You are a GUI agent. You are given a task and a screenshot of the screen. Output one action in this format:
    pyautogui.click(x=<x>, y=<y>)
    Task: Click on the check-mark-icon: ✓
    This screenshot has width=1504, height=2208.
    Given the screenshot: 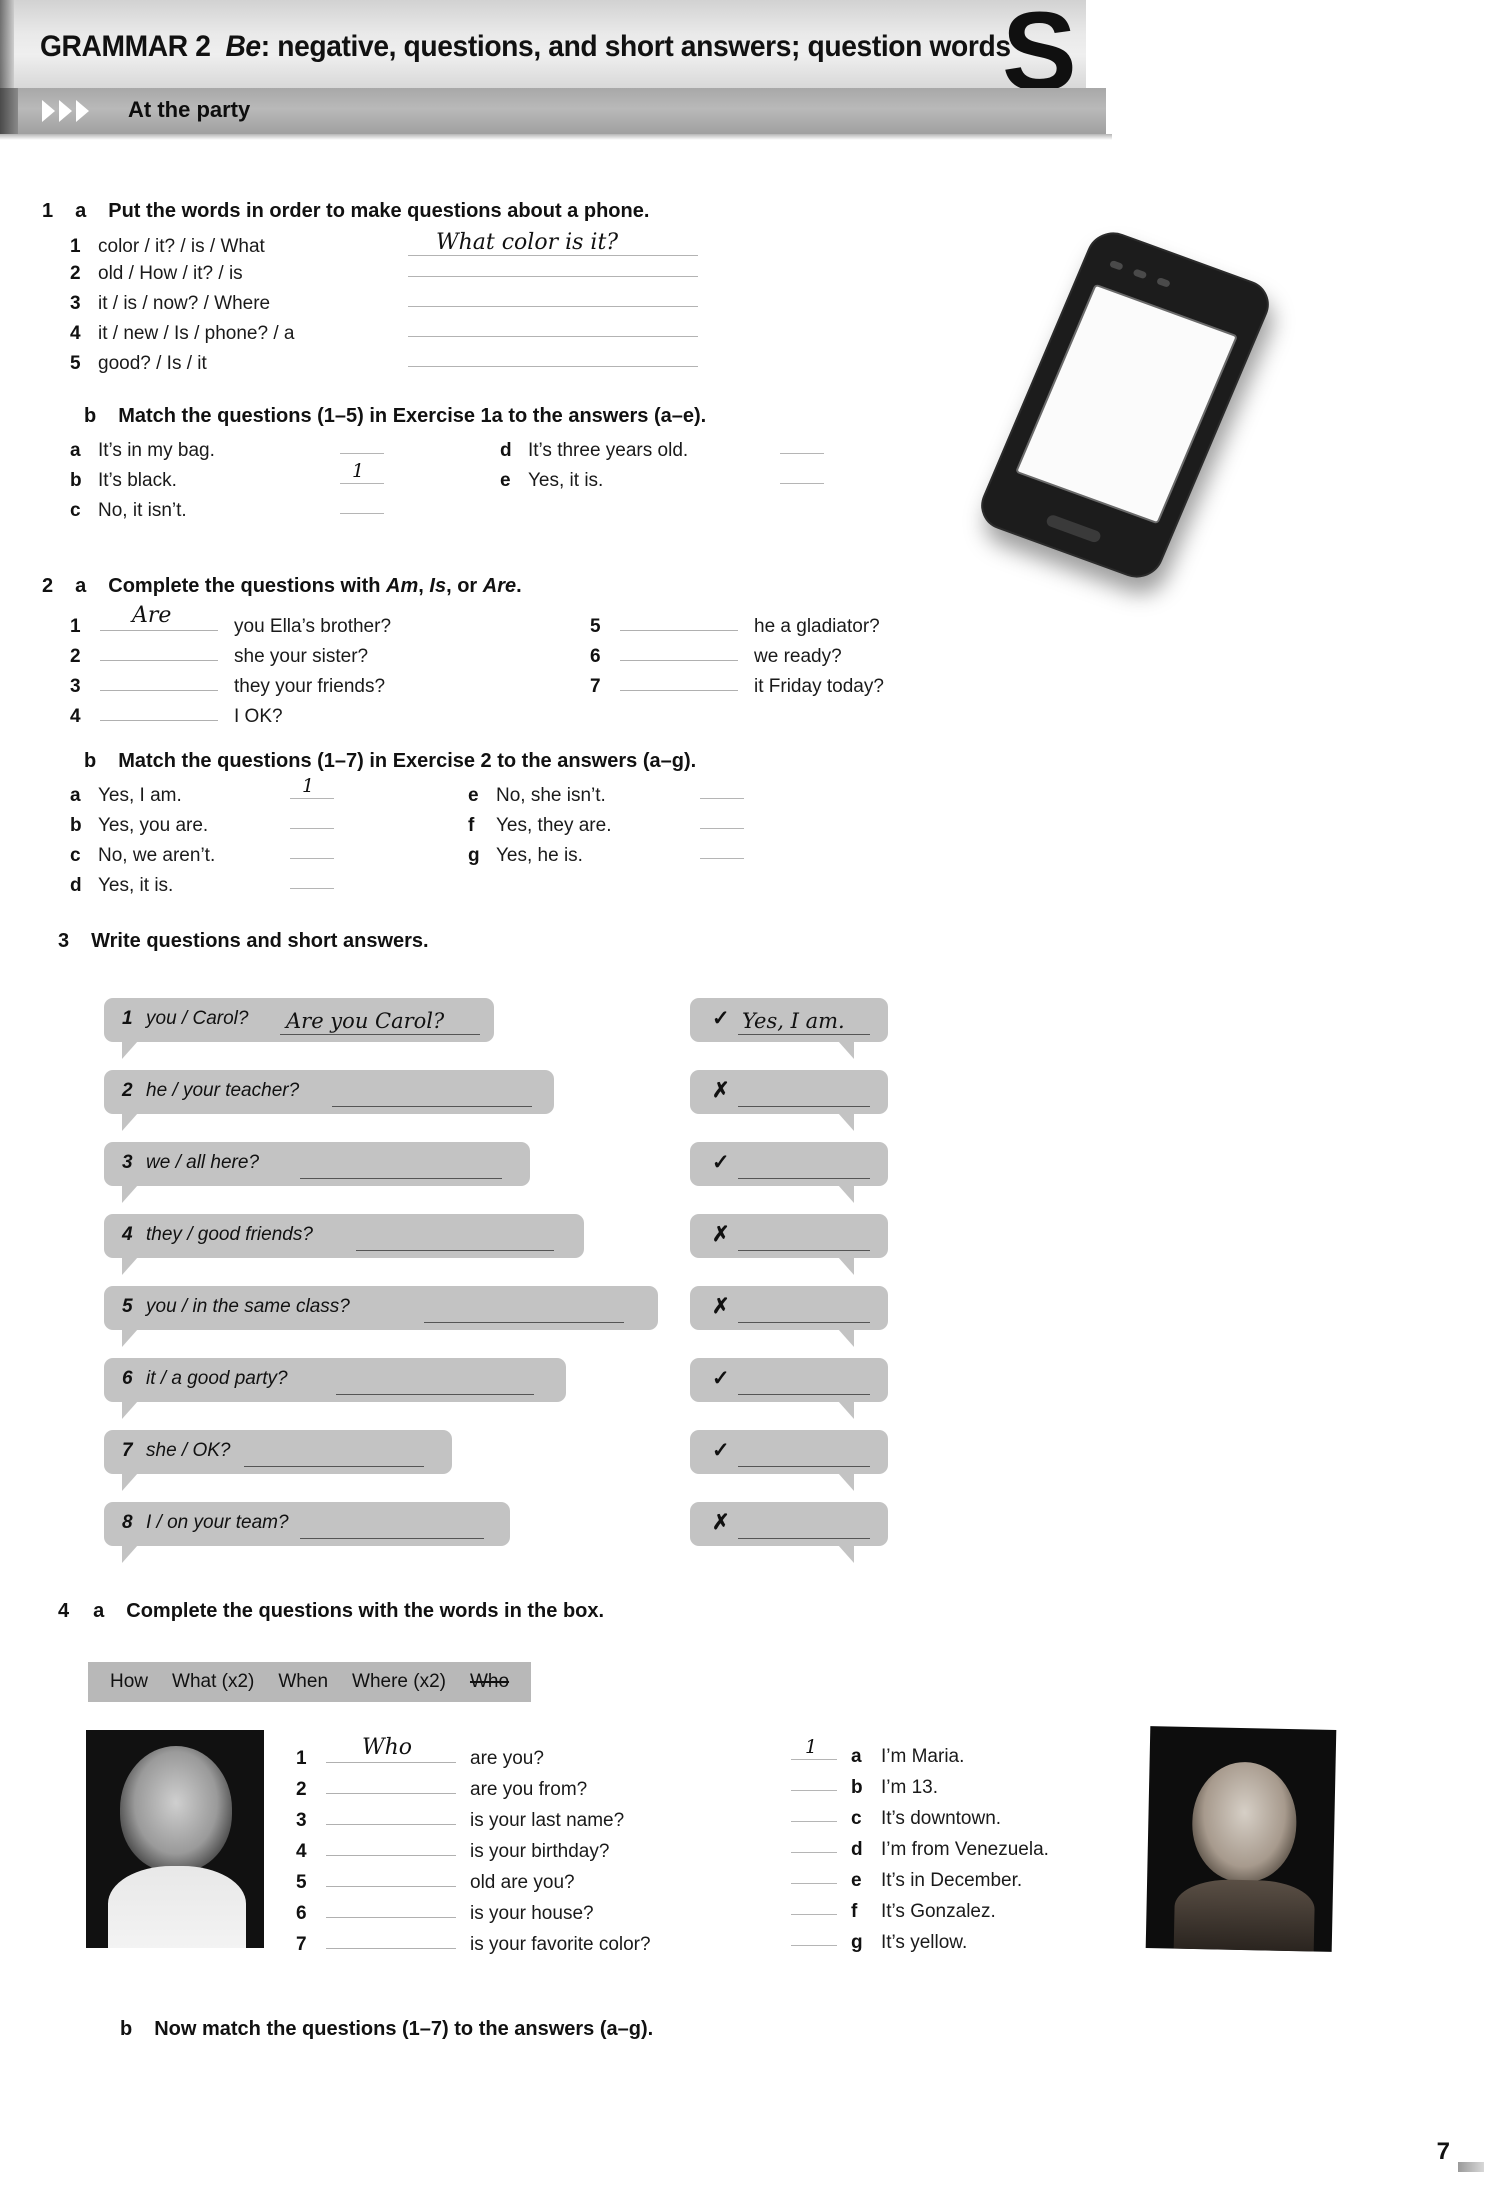 What is the action you would take?
    pyautogui.click(x=721, y=1162)
    